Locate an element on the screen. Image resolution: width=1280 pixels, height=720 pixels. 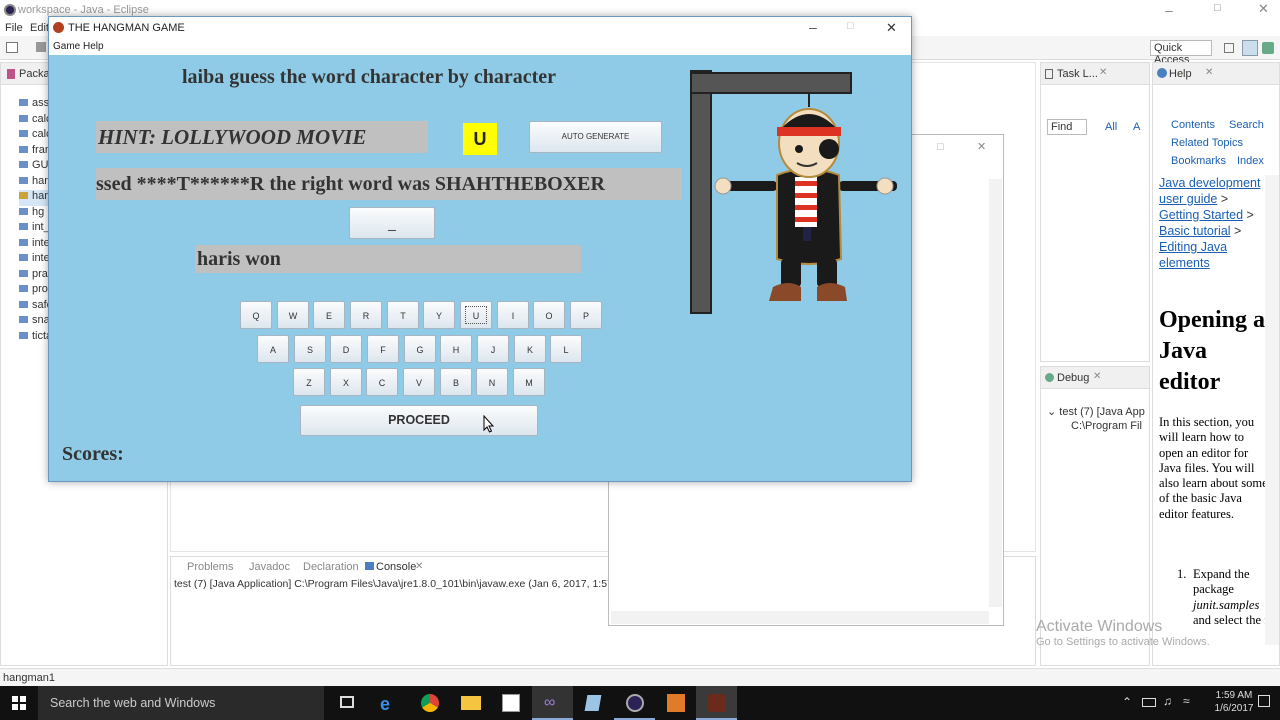
debug-close-icon: ✕ is located at coordinates (1097, 376).